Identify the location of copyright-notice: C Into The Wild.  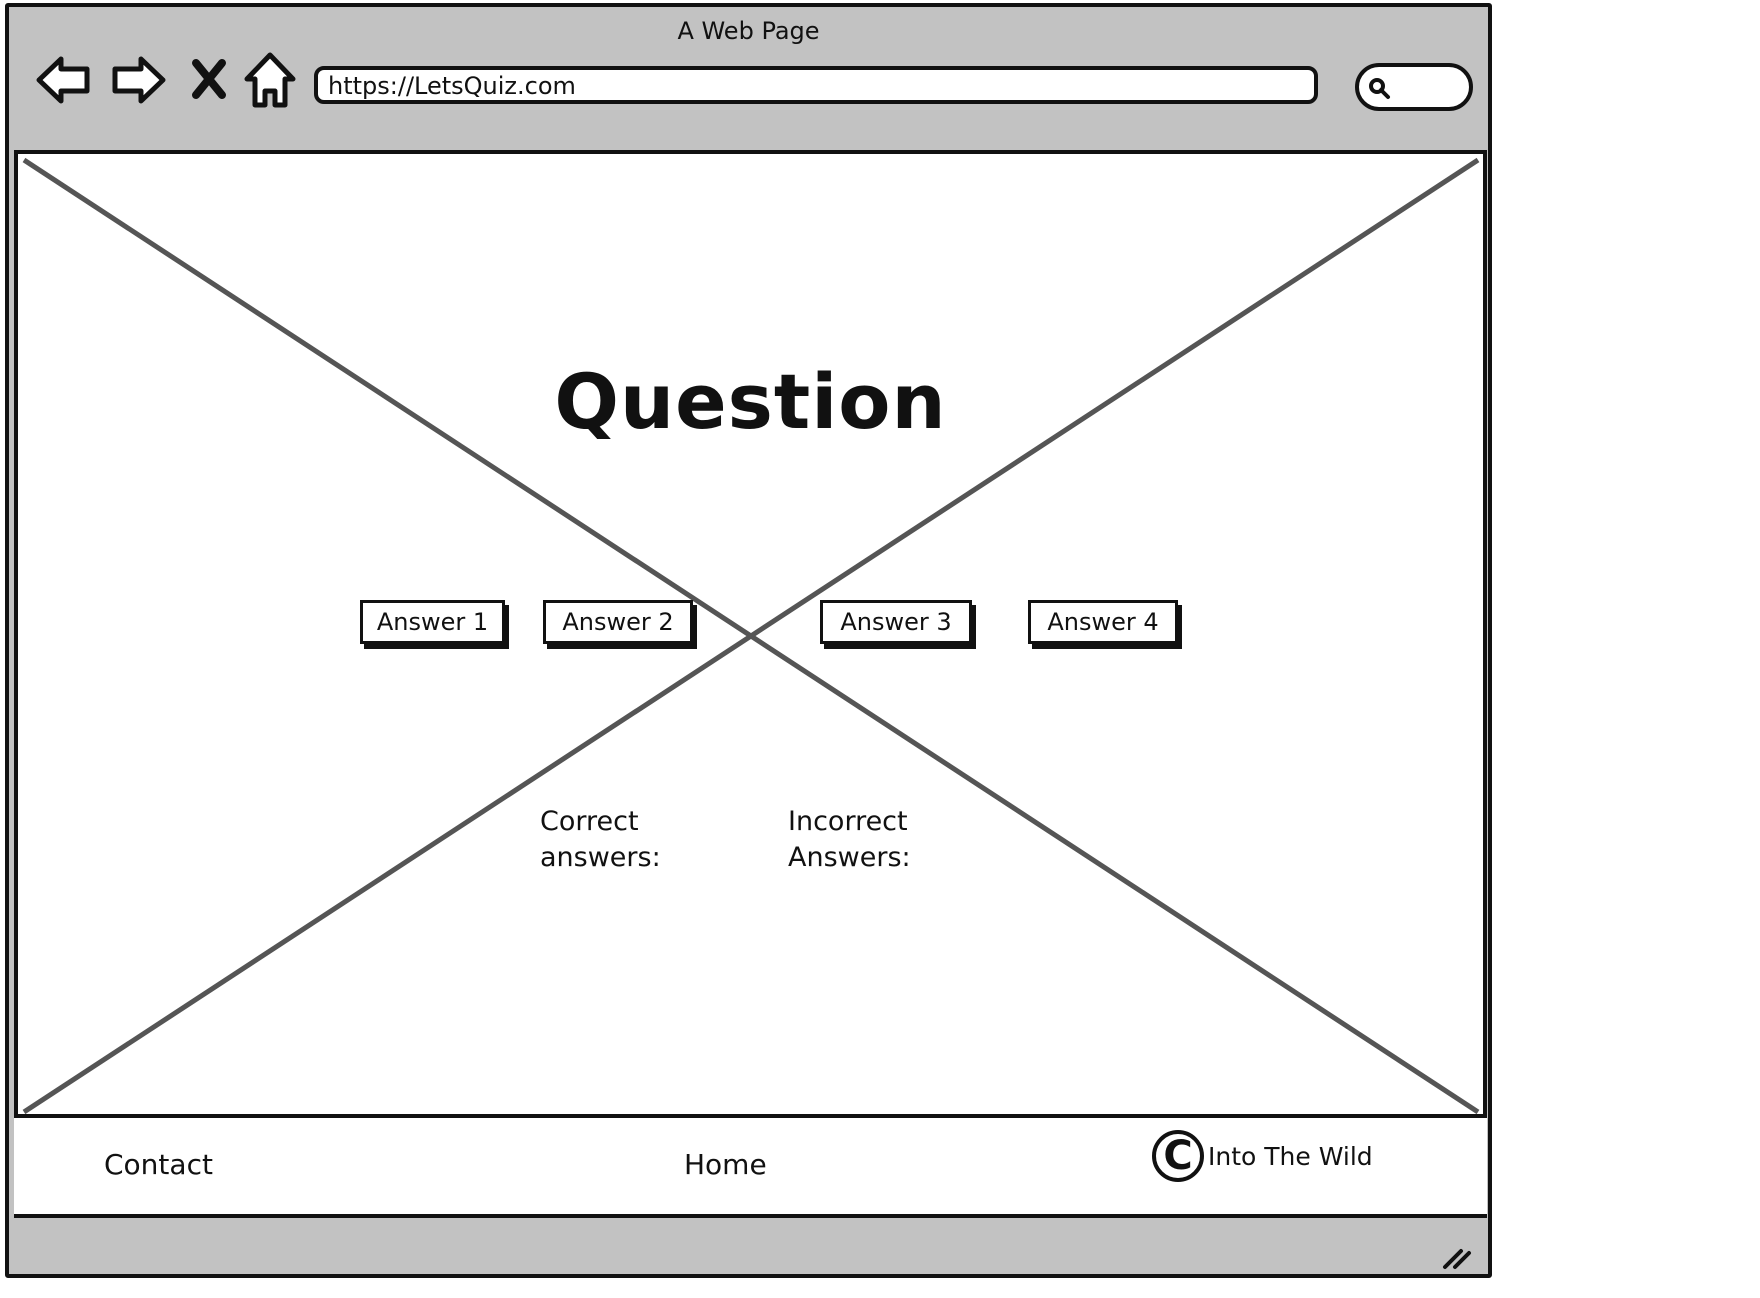
(1262, 1156).